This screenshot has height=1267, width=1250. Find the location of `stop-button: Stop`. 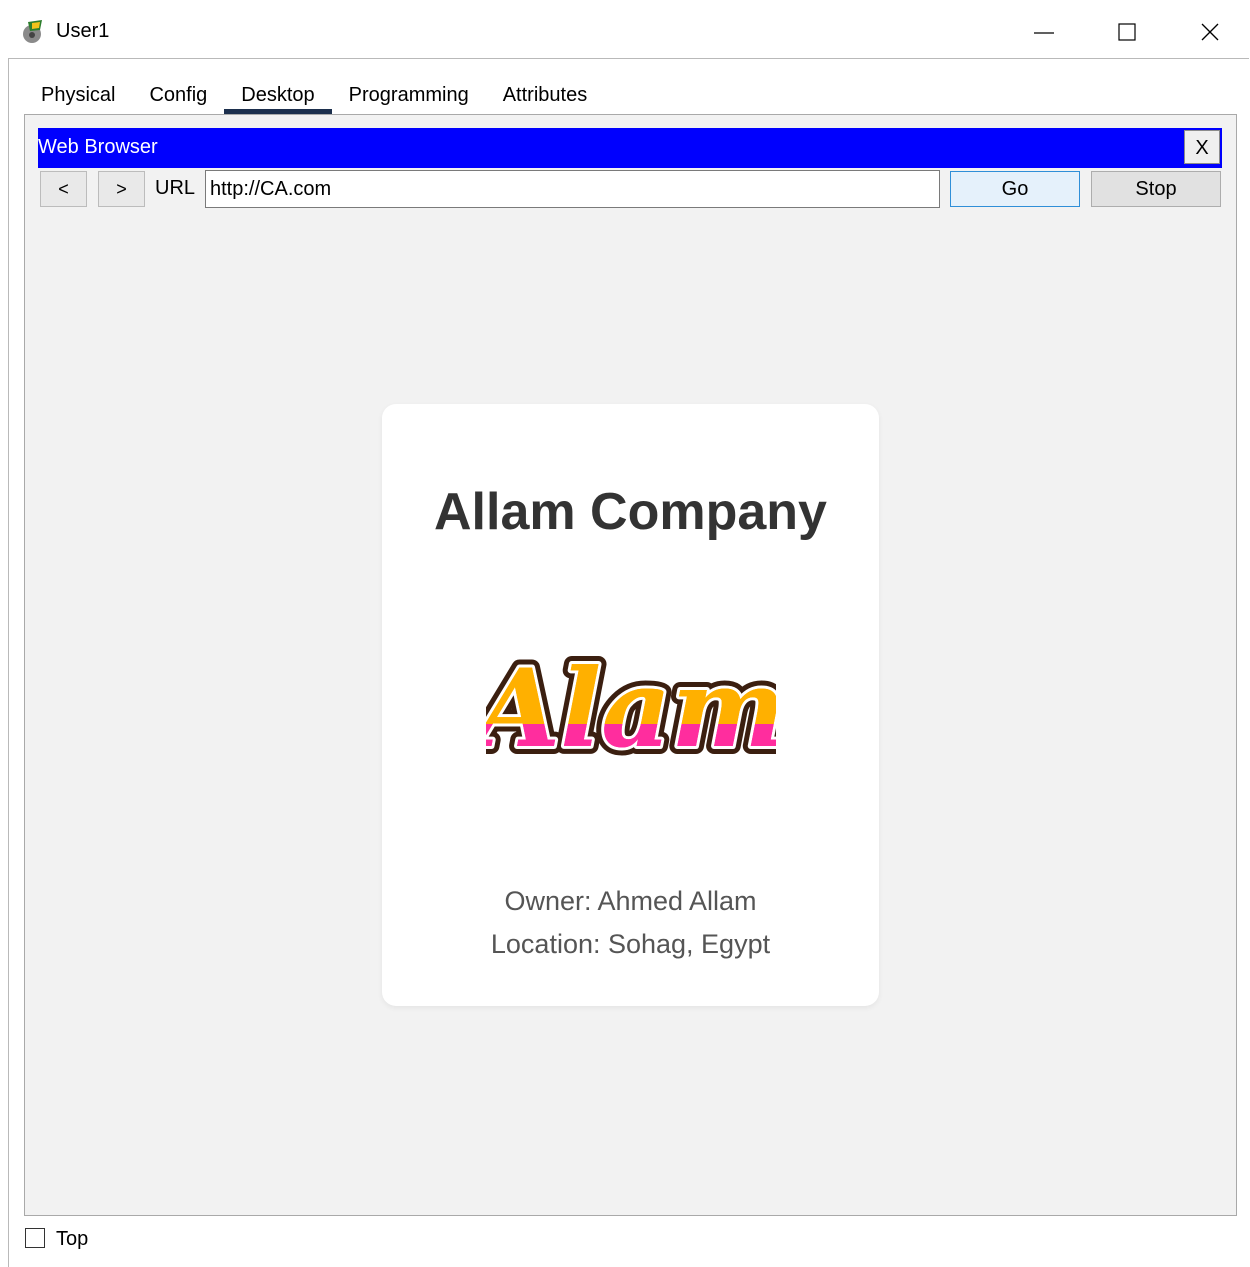

stop-button: Stop is located at coordinates (1156, 189).